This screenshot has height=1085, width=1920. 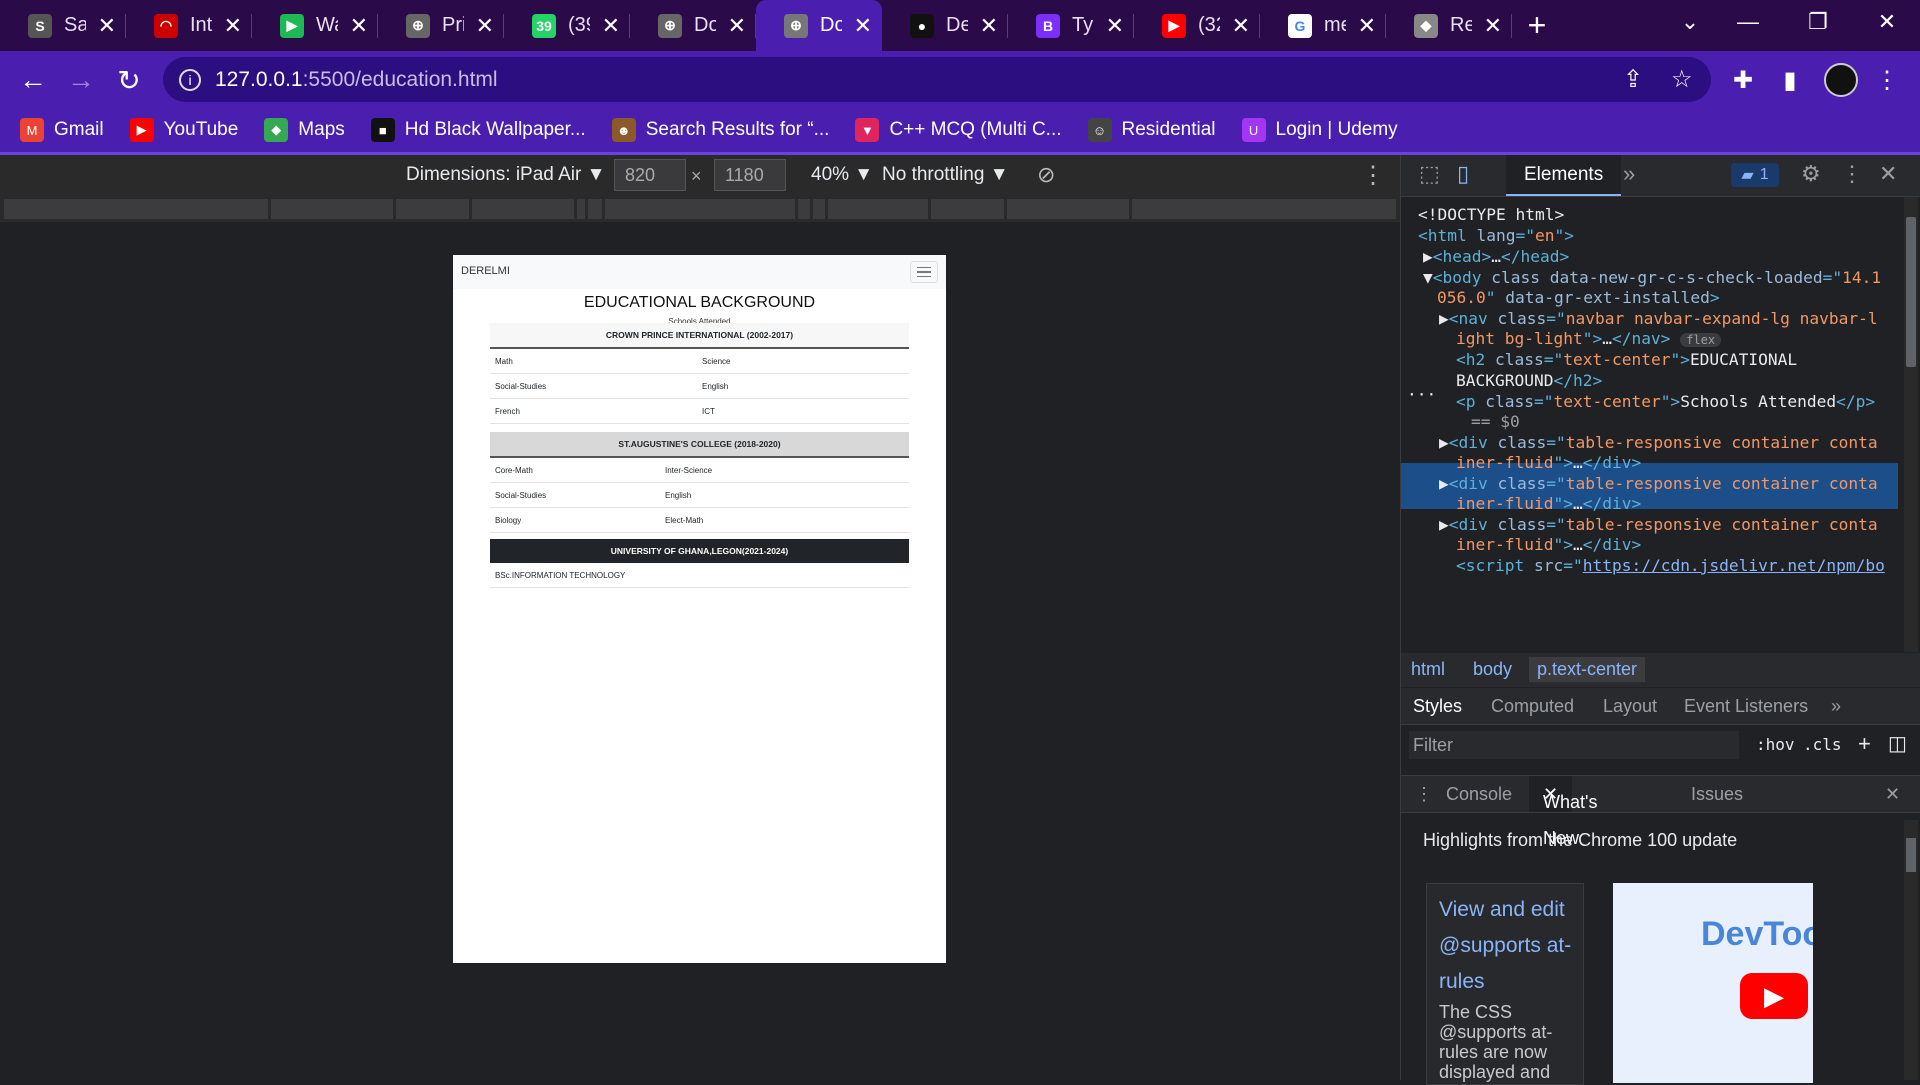 What do you see at coordinates (1253, 130) in the screenshot?
I see `bookmark-icon: U` at bounding box center [1253, 130].